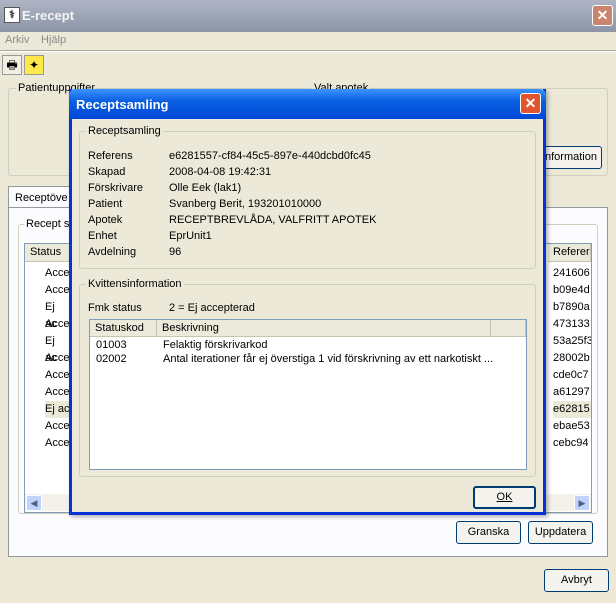 Image resolution: width=616 pixels, height=603 pixels. I want to click on list-item-ref: b09e4d, so click(572, 290).